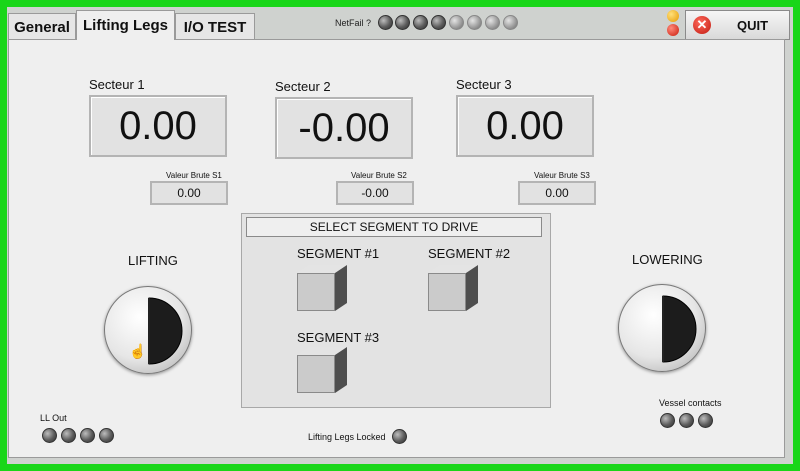  What do you see at coordinates (469, 253) in the screenshot?
I see `segment-2-label: SEGMENT #2` at bounding box center [469, 253].